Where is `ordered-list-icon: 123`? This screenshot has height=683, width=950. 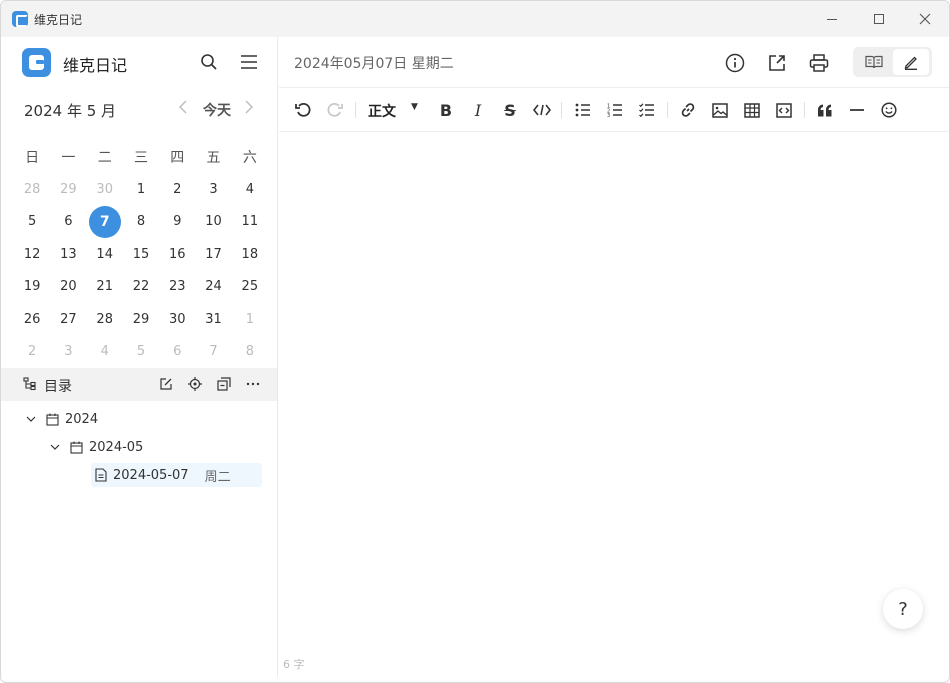
ordered-list-icon: 123 is located at coordinates (614, 110).